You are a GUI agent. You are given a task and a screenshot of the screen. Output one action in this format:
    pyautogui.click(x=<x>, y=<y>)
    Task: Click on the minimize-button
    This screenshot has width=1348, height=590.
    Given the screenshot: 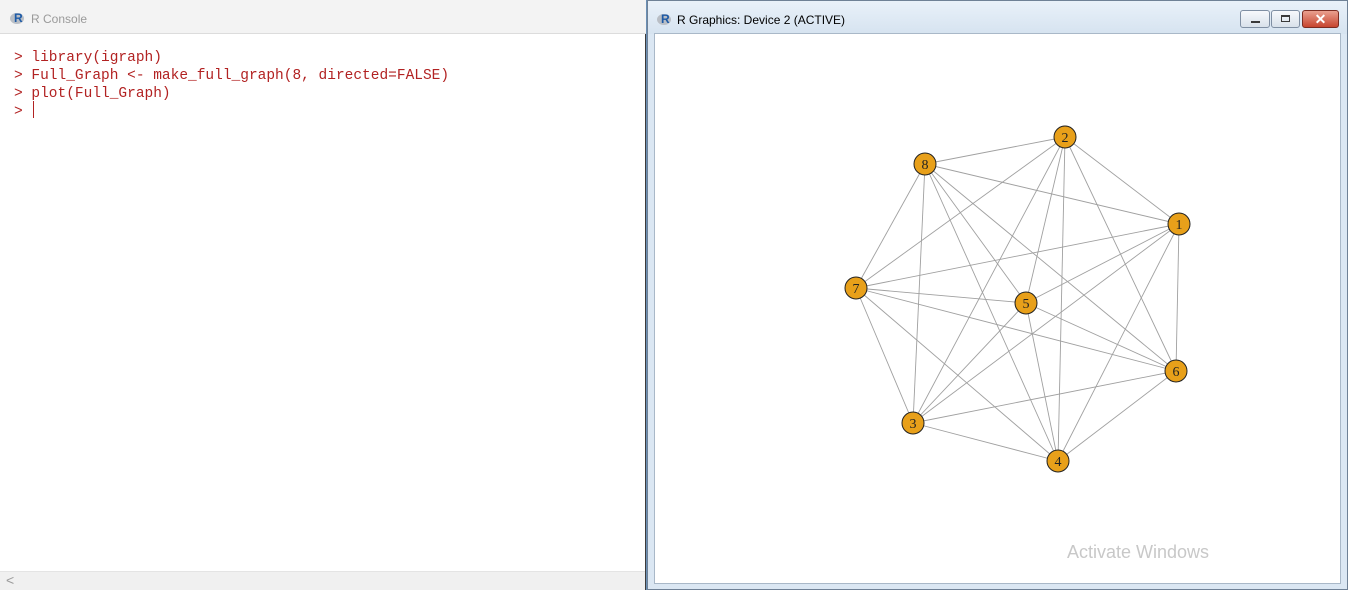 What is the action you would take?
    pyautogui.click(x=1255, y=19)
    